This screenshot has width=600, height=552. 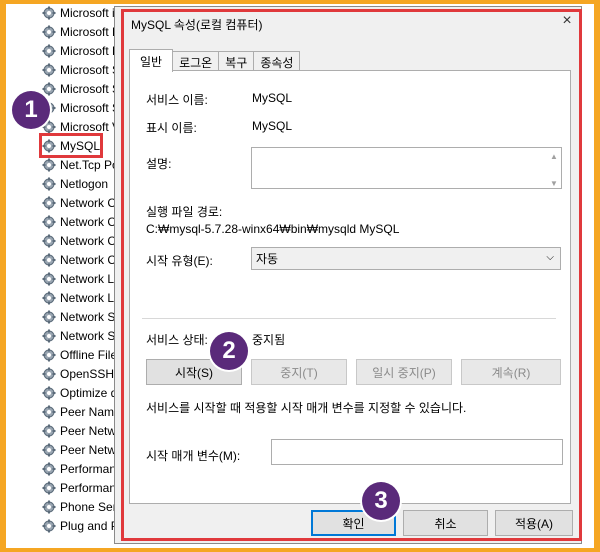 What do you see at coordinates (84, 183) in the screenshot?
I see `service-row-label: Netlogon` at bounding box center [84, 183].